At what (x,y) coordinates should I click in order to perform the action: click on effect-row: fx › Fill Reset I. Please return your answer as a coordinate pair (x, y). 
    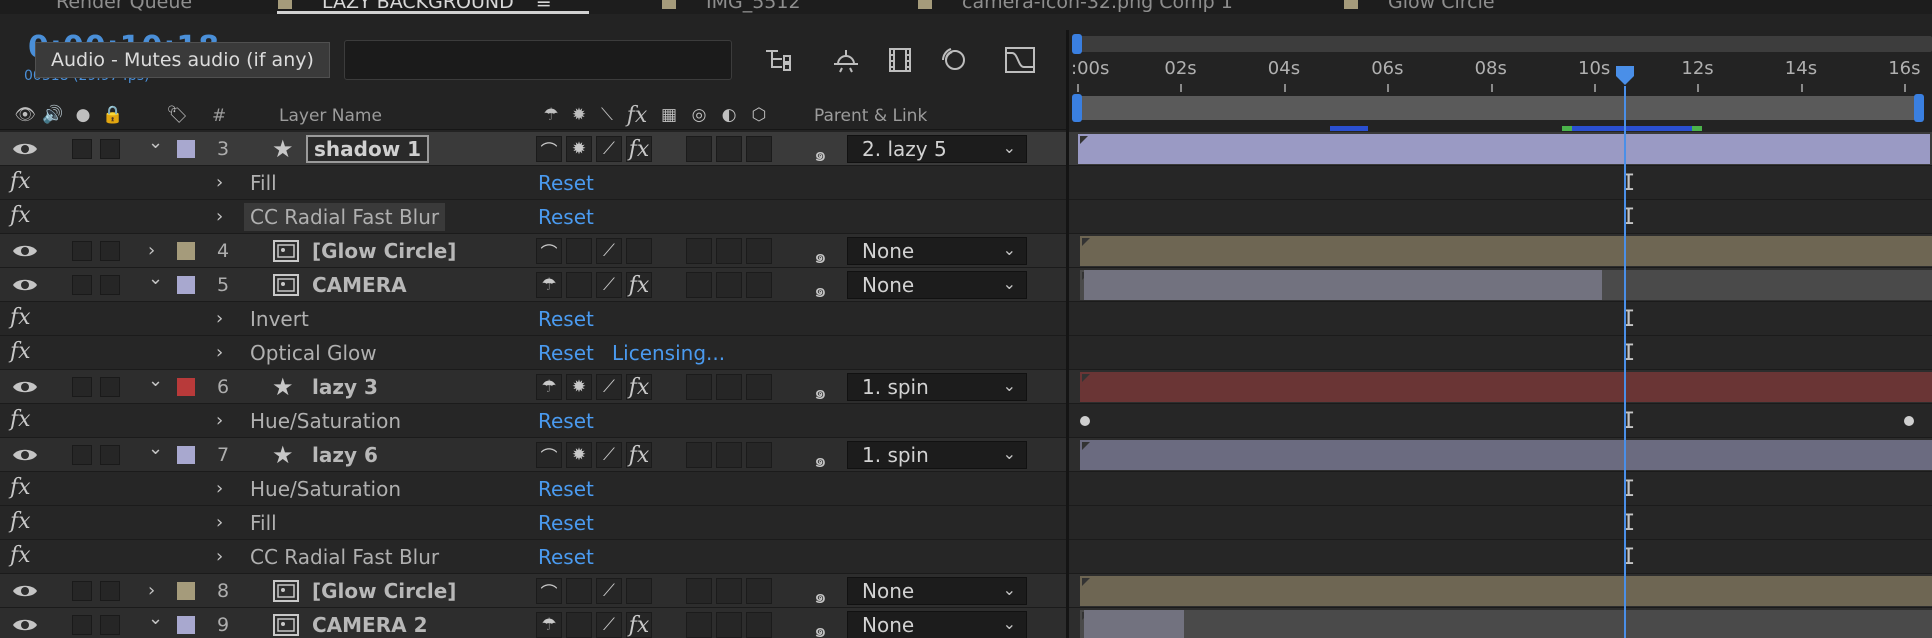
    Looking at the image, I should click on (966, 183).